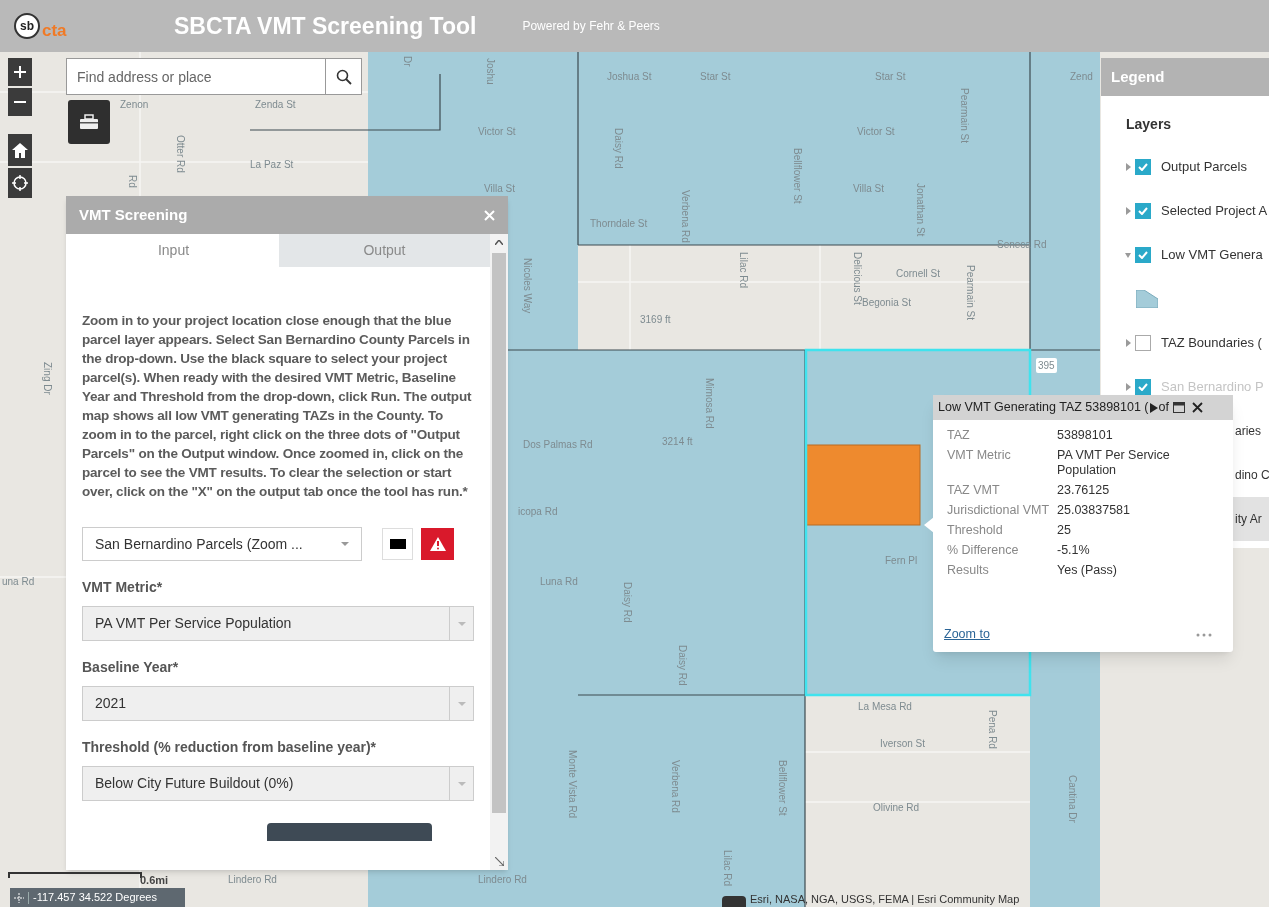  I want to click on street-label: Cornell St, so click(918, 274).